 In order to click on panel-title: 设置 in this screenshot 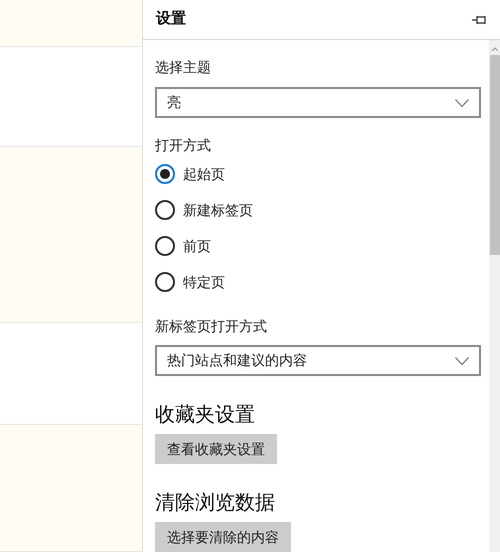, I will do `click(171, 19)`.